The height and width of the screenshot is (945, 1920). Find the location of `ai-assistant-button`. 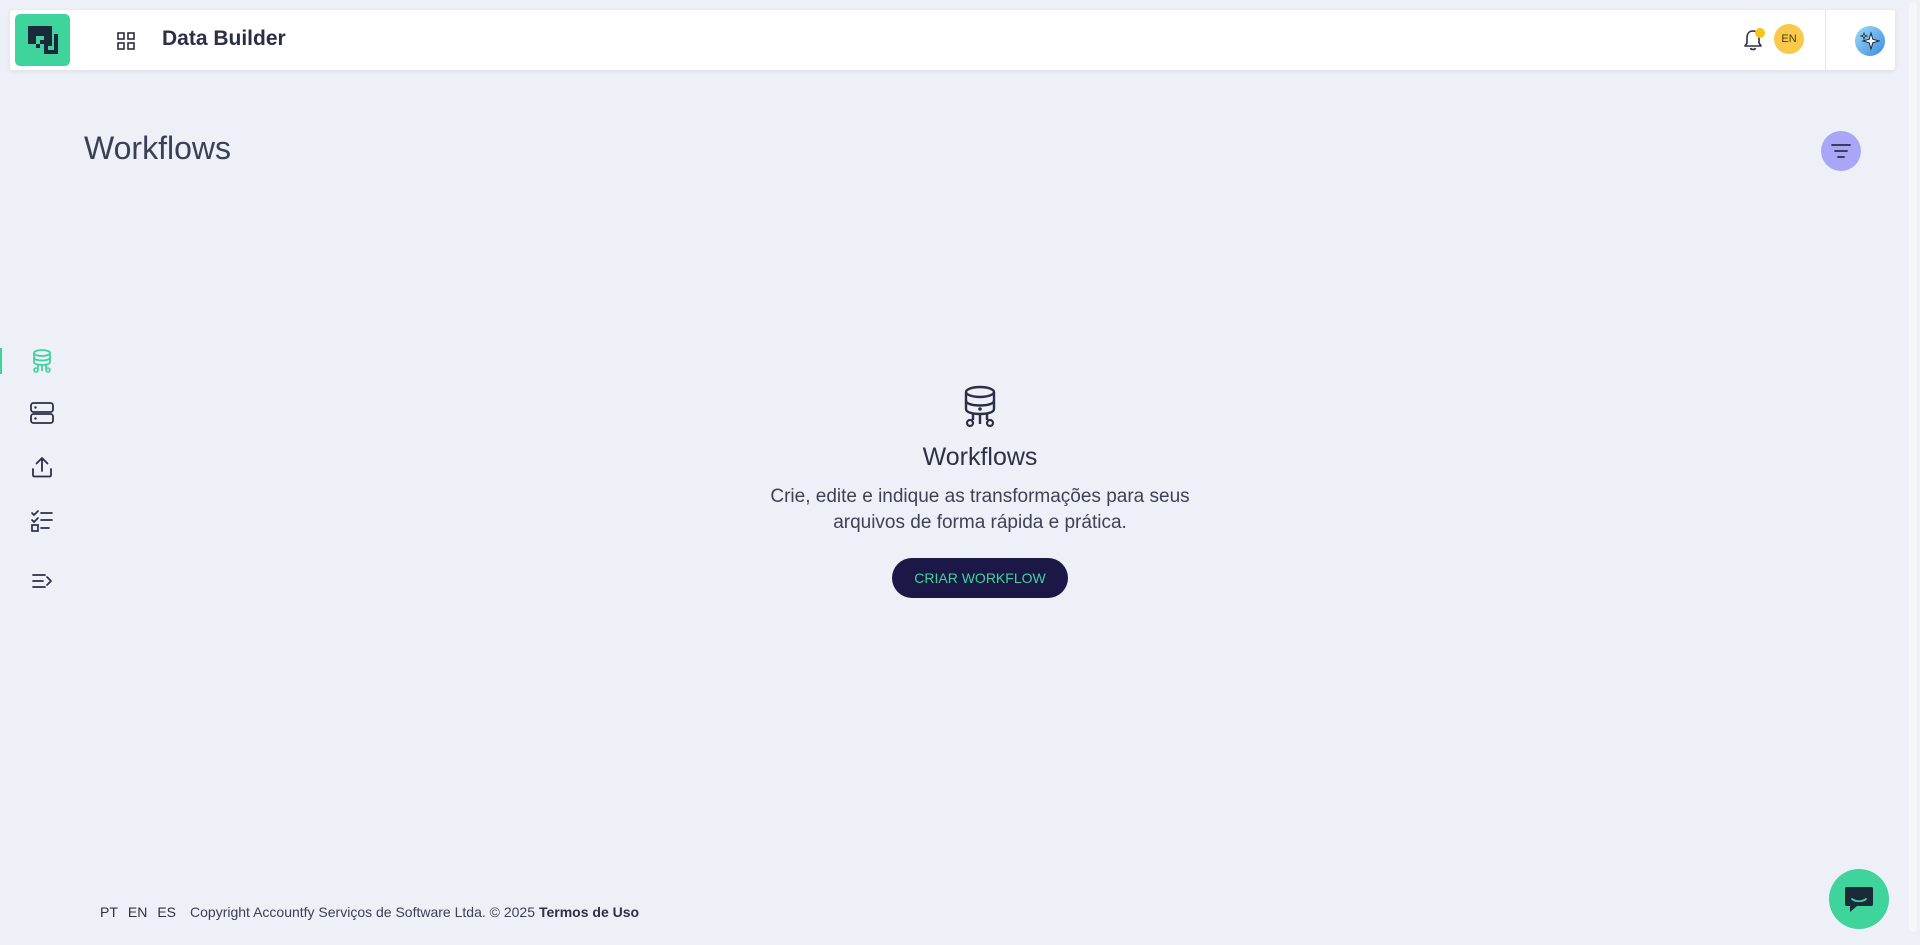

ai-assistant-button is located at coordinates (1870, 41).